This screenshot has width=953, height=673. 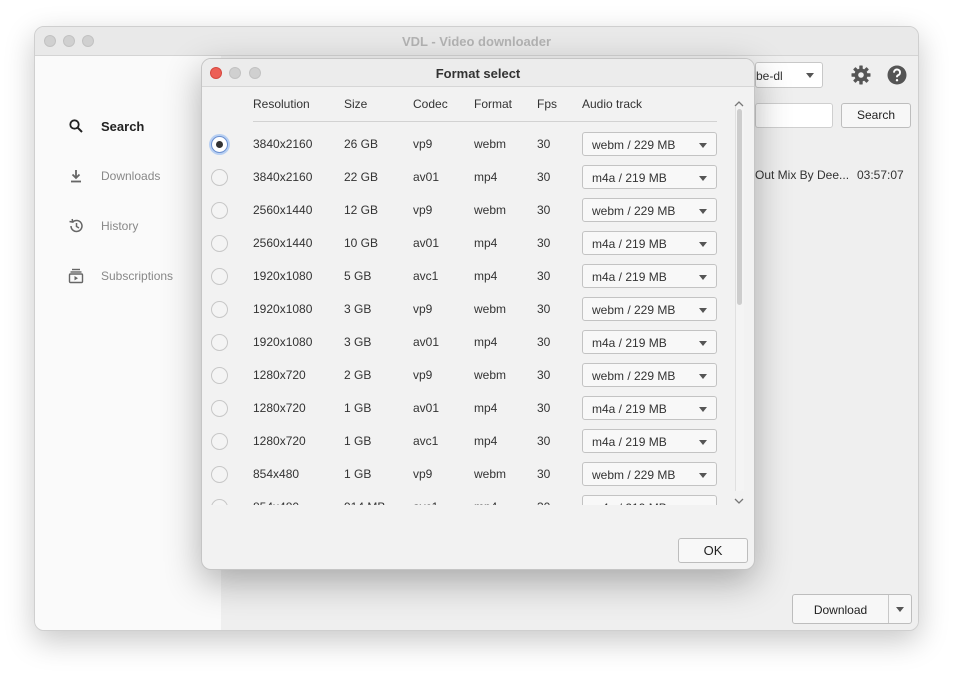 I want to click on format-row: 1920x1080 3 GB av01 mp4 30 m4a / 219 MB, so click(x=467, y=341).